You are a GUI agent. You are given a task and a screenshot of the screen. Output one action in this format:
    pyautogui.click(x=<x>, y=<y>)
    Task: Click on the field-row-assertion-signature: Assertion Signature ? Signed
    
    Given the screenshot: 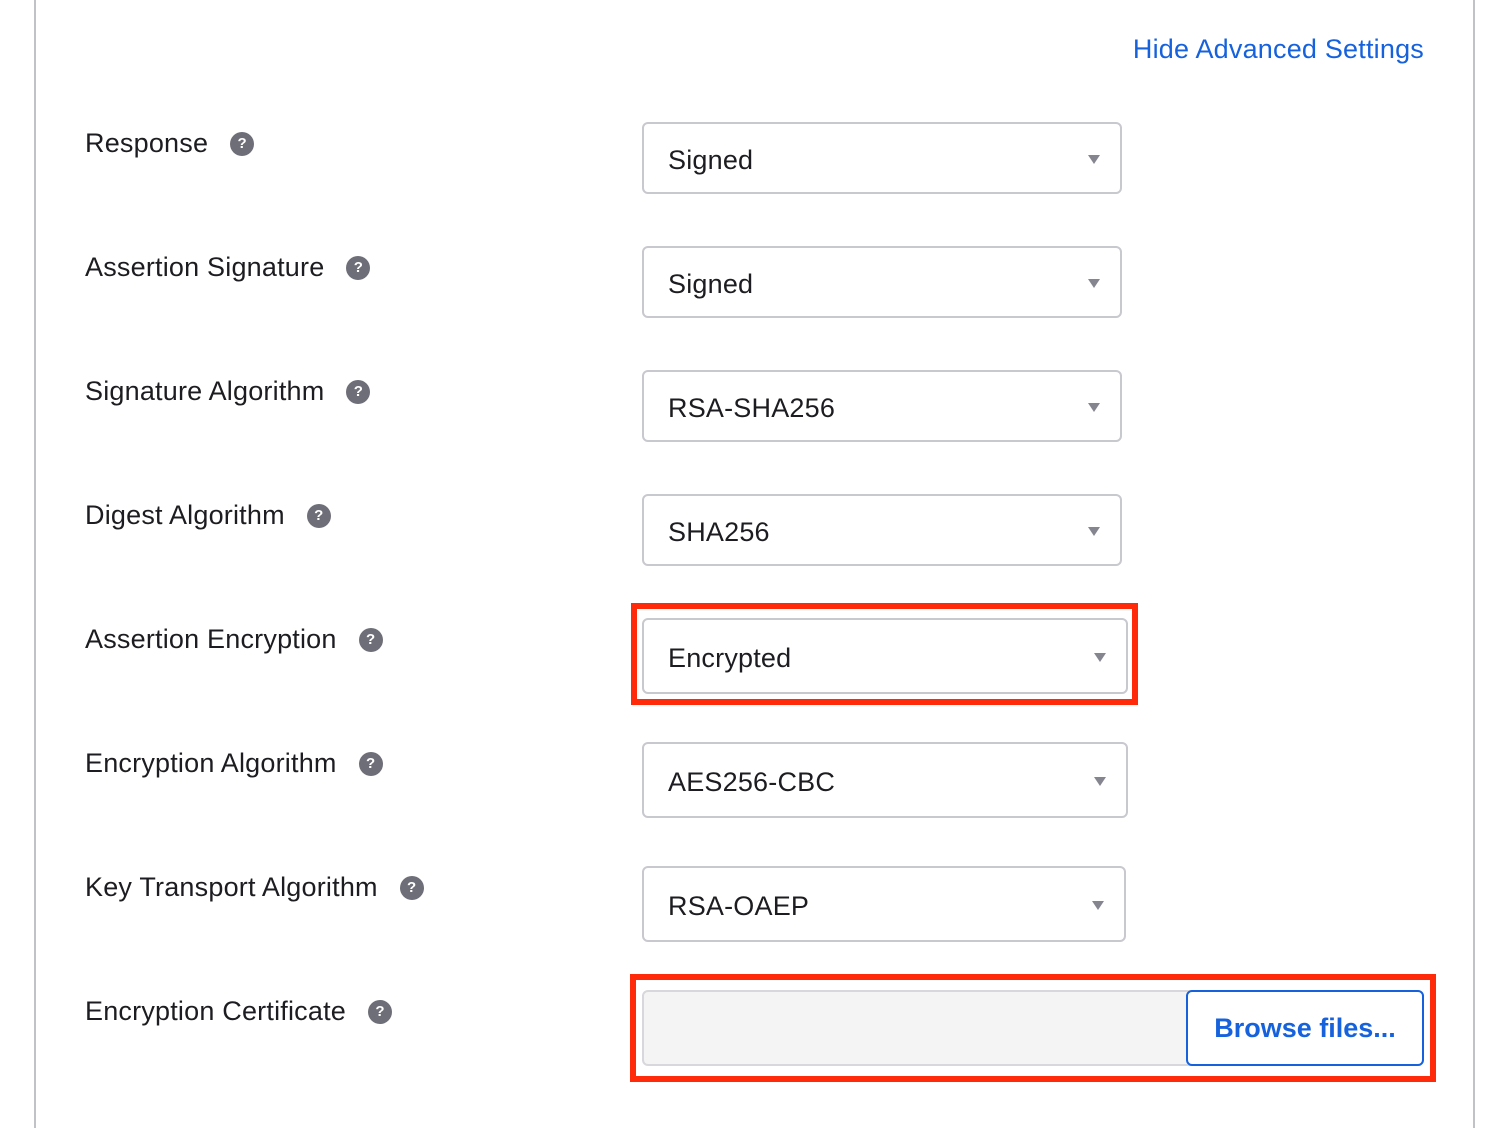 What is the action you would take?
    pyautogui.click(x=749, y=284)
    